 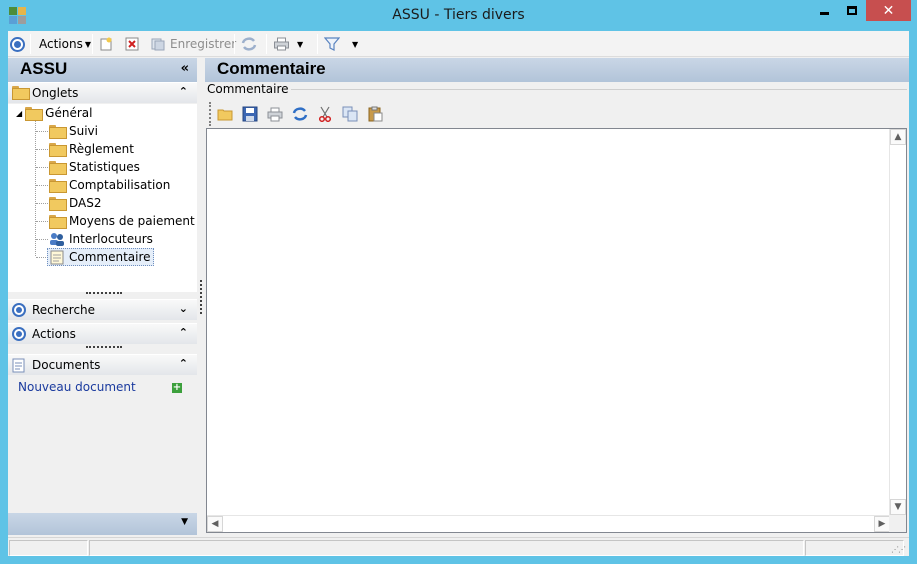 What do you see at coordinates (102, 92) in the screenshot?
I see `onglets-section-header: Onglets ⌃` at bounding box center [102, 92].